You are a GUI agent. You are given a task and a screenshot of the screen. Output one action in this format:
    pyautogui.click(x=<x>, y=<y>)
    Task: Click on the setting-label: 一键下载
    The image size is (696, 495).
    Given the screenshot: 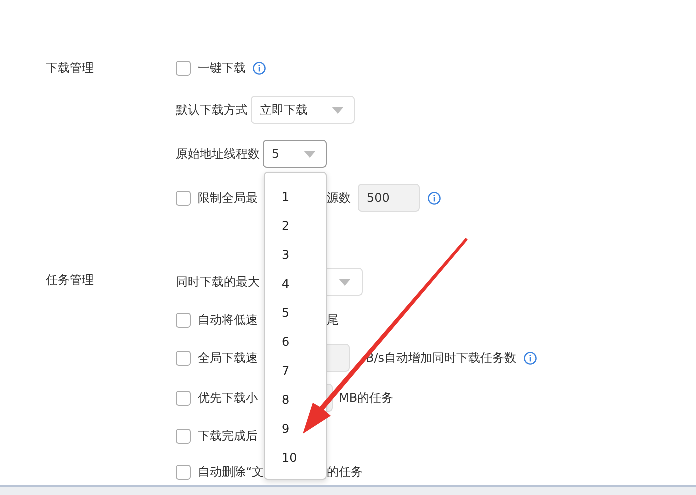 What is the action you would take?
    pyautogui.click(x=222, y=68)
    